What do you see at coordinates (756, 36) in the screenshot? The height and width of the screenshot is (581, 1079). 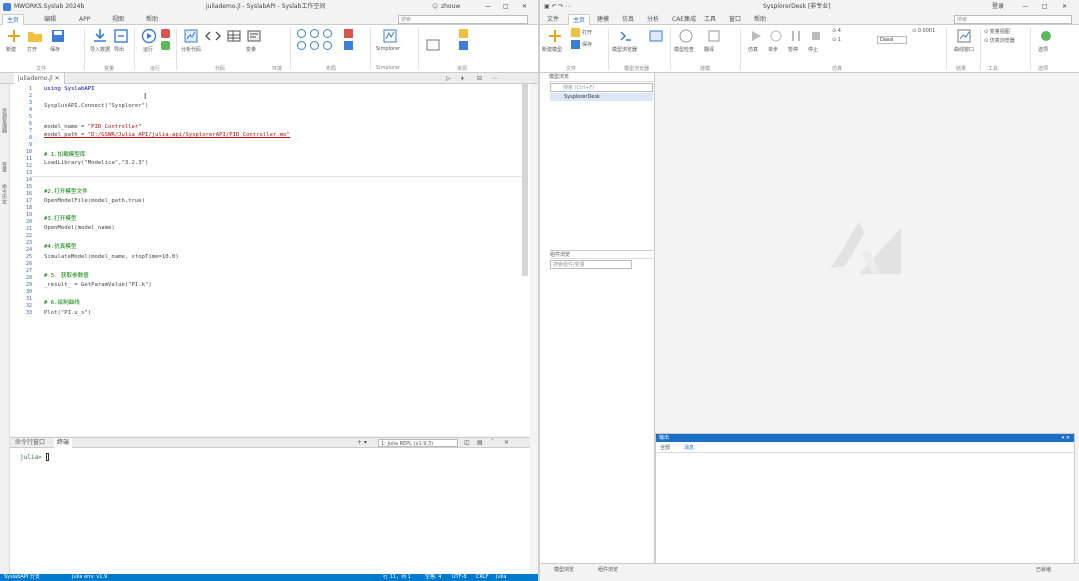 I see `simulate-icon` at bounding box center [756, 36].